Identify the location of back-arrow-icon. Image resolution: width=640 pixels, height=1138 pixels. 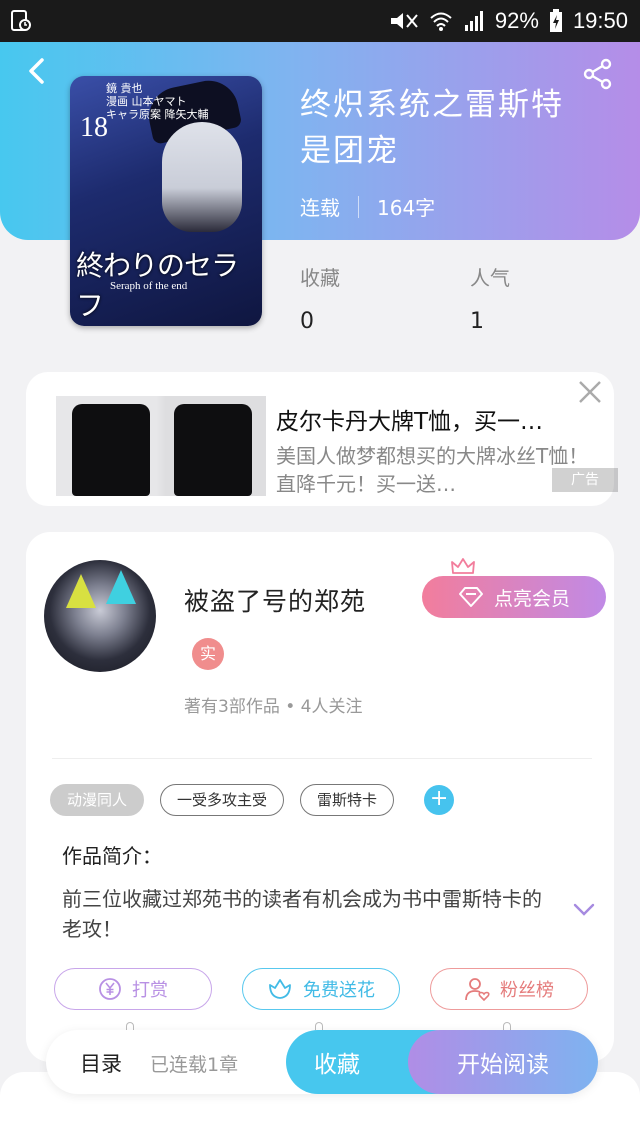
(37, 71).